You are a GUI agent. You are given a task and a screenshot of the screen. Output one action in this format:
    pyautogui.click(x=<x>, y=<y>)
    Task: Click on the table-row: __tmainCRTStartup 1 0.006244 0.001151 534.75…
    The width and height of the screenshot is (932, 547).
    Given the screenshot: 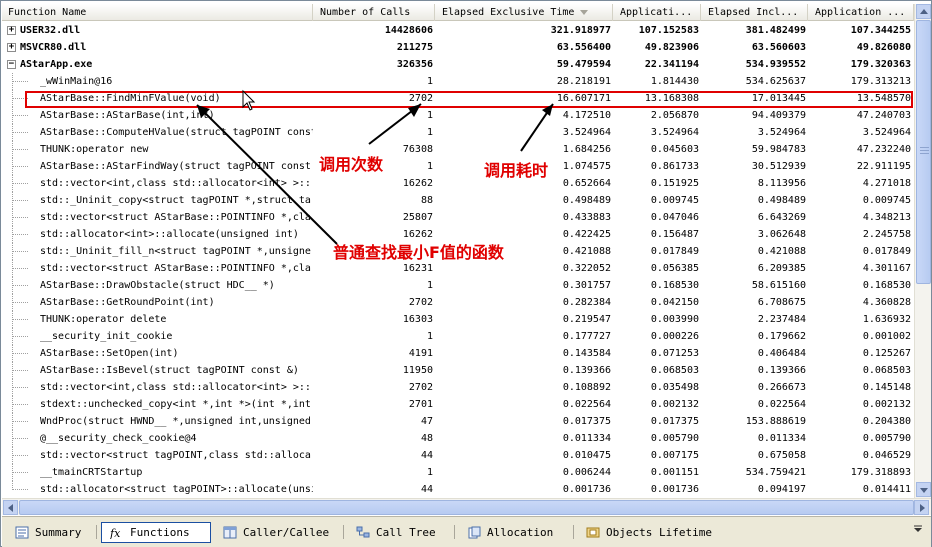 What is the action you would take?
    pyautogui.click(x=458, y=472)
    